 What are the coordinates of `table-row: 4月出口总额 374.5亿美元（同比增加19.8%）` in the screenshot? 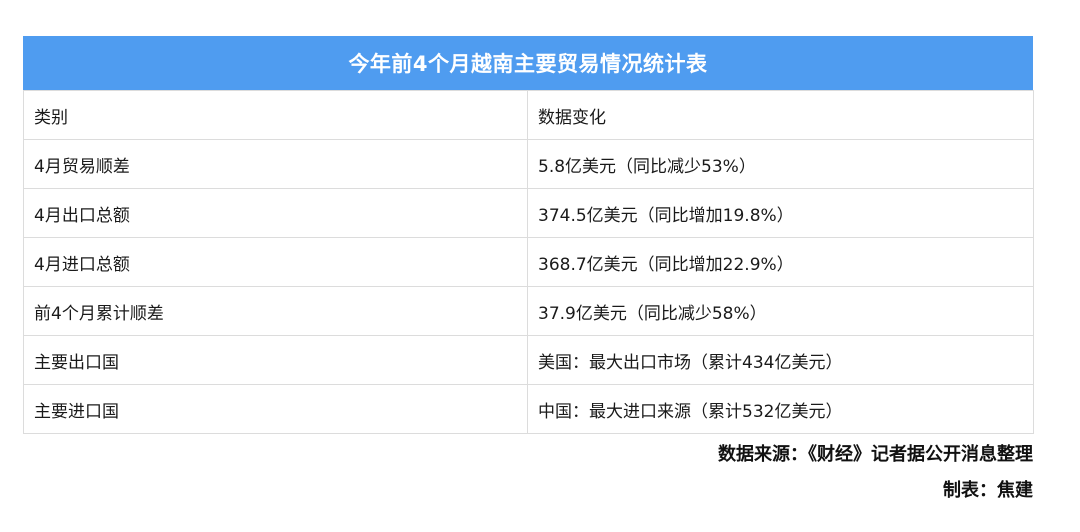 It's located at (528, 213).